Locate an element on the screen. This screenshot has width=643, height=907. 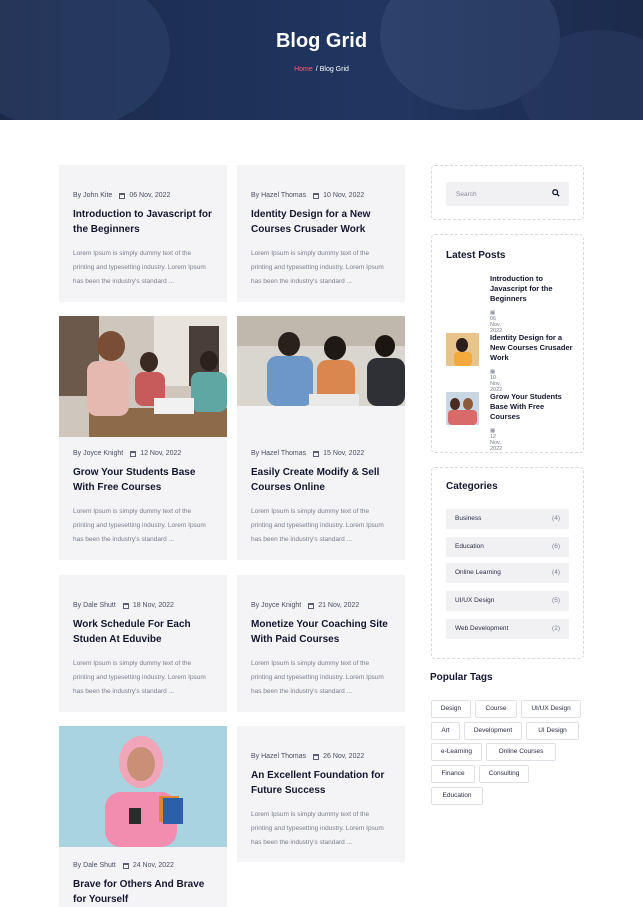
popular-tags-title: Popular Tags is located at coordinates (461, 677).